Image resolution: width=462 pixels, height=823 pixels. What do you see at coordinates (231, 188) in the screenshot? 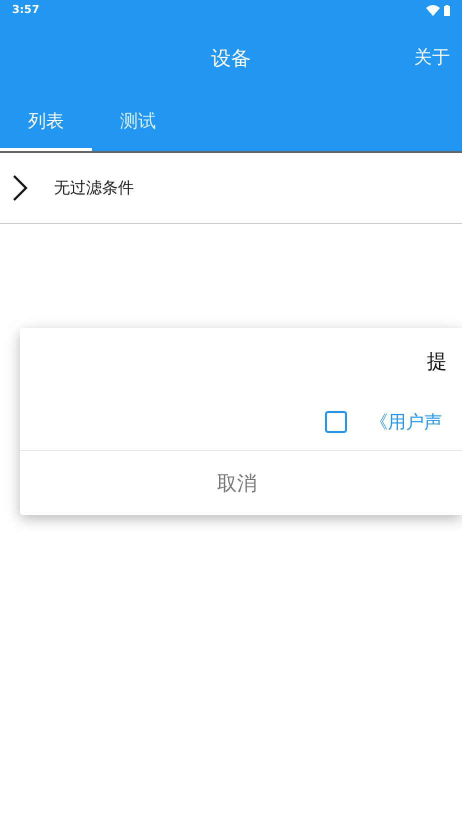
I see `filter-row: 无过滤条件` at bounding box center [231, 188].